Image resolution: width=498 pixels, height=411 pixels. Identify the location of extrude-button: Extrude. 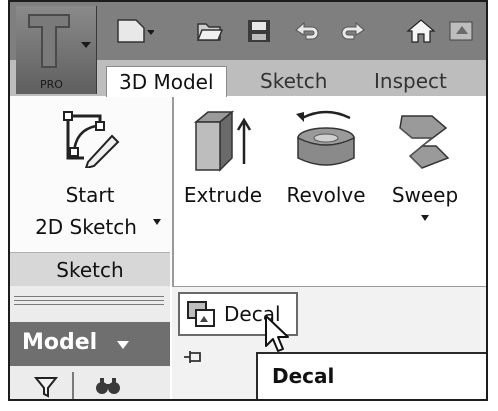
(223, 162).